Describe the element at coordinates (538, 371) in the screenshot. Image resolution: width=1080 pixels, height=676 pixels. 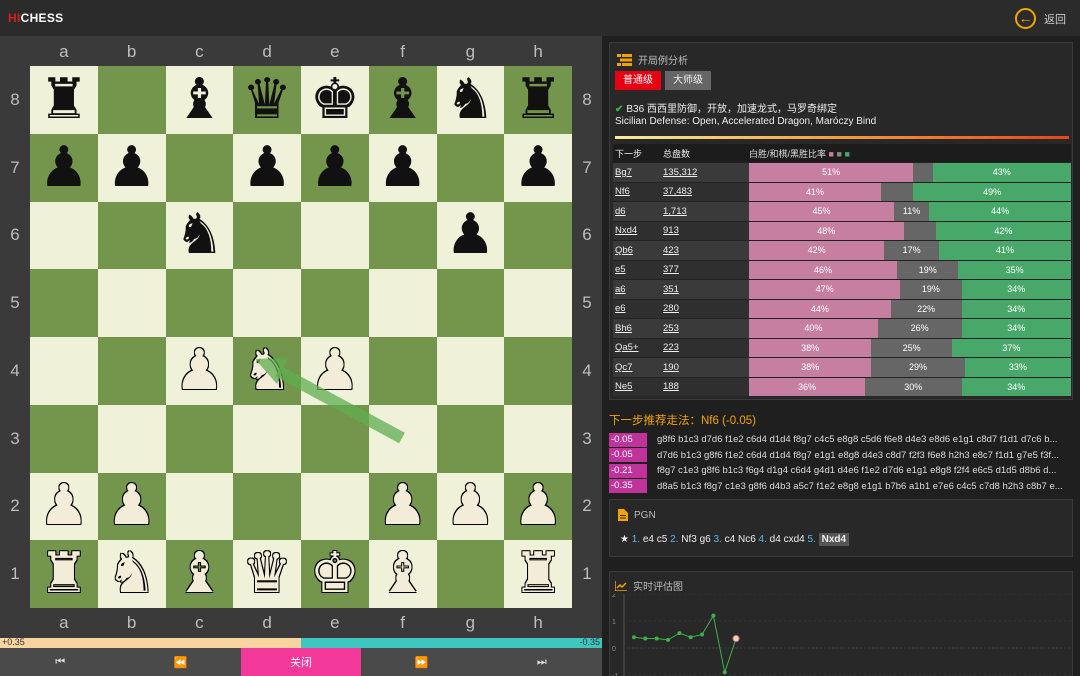
I see `square-h4` at that location.